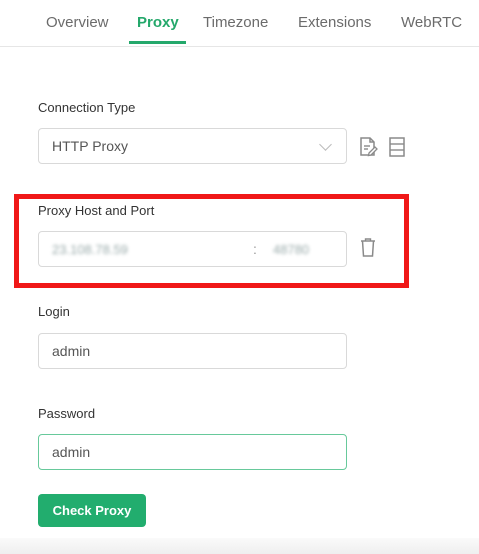 Image resolution: width=479 pixels, height=554 pixels. What do you see at coordinates (211, 241) in the screenshot?
I see `highlight-box` at bounding box center [211, 241].